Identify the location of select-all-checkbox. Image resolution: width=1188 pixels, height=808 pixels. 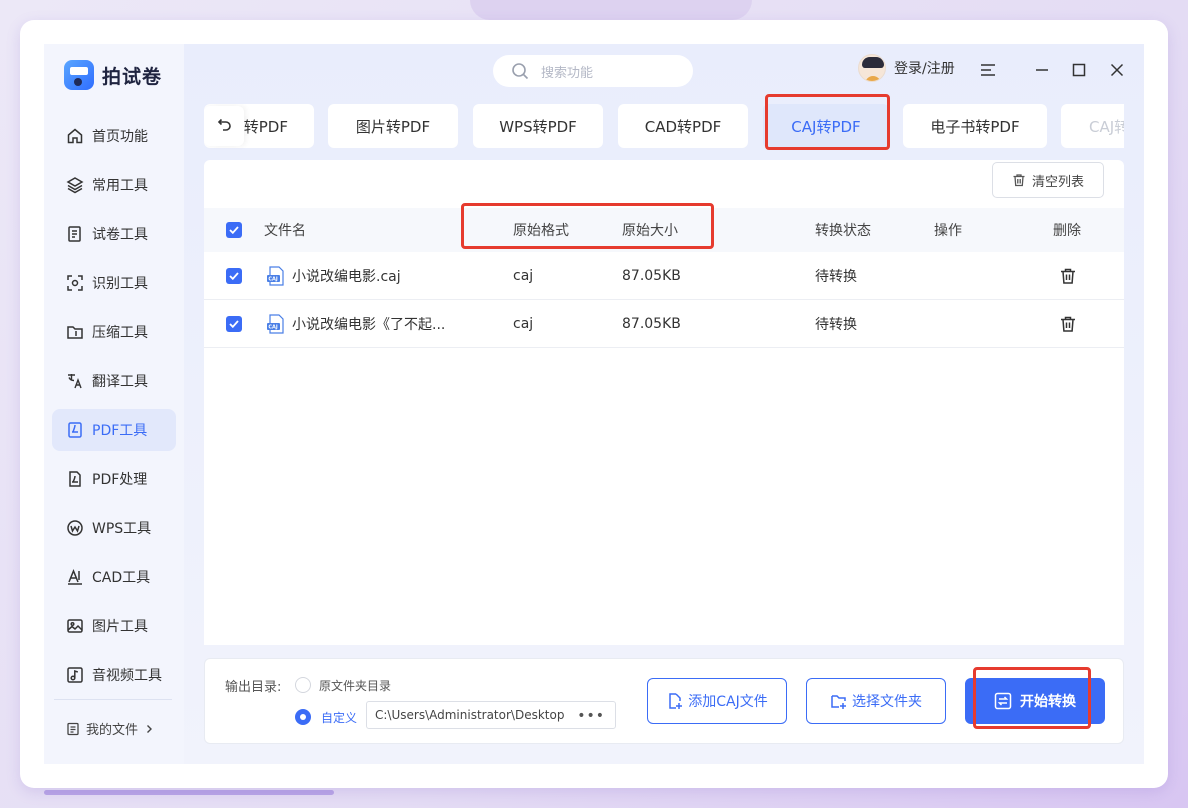
(234, 230).